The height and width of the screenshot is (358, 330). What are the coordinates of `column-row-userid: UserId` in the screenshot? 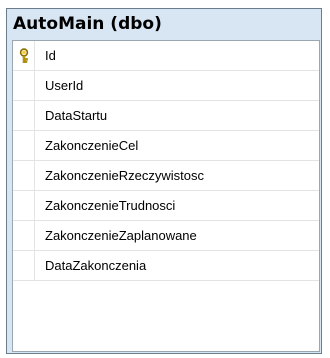 It's located at (166, 86).